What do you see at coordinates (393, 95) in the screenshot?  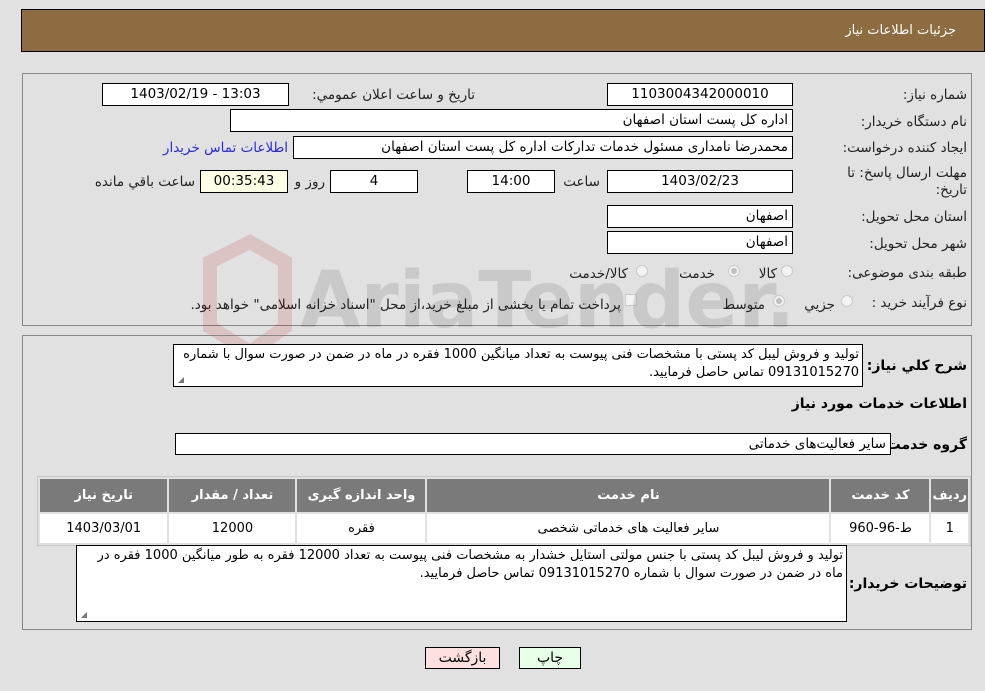 I see `announce-datetime-label: تاریخ و ساعت اعلان عمومي:` at bounding box center [393, 95].